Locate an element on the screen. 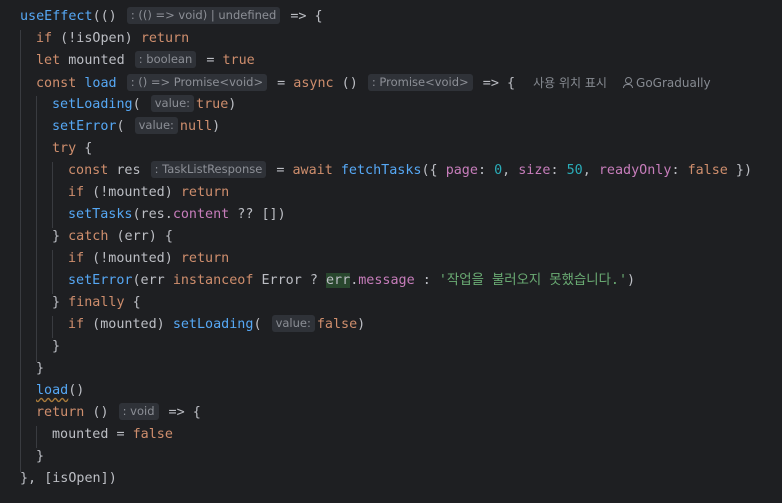  dependency-array: [isOpen] is located at coordinates (76, 478).